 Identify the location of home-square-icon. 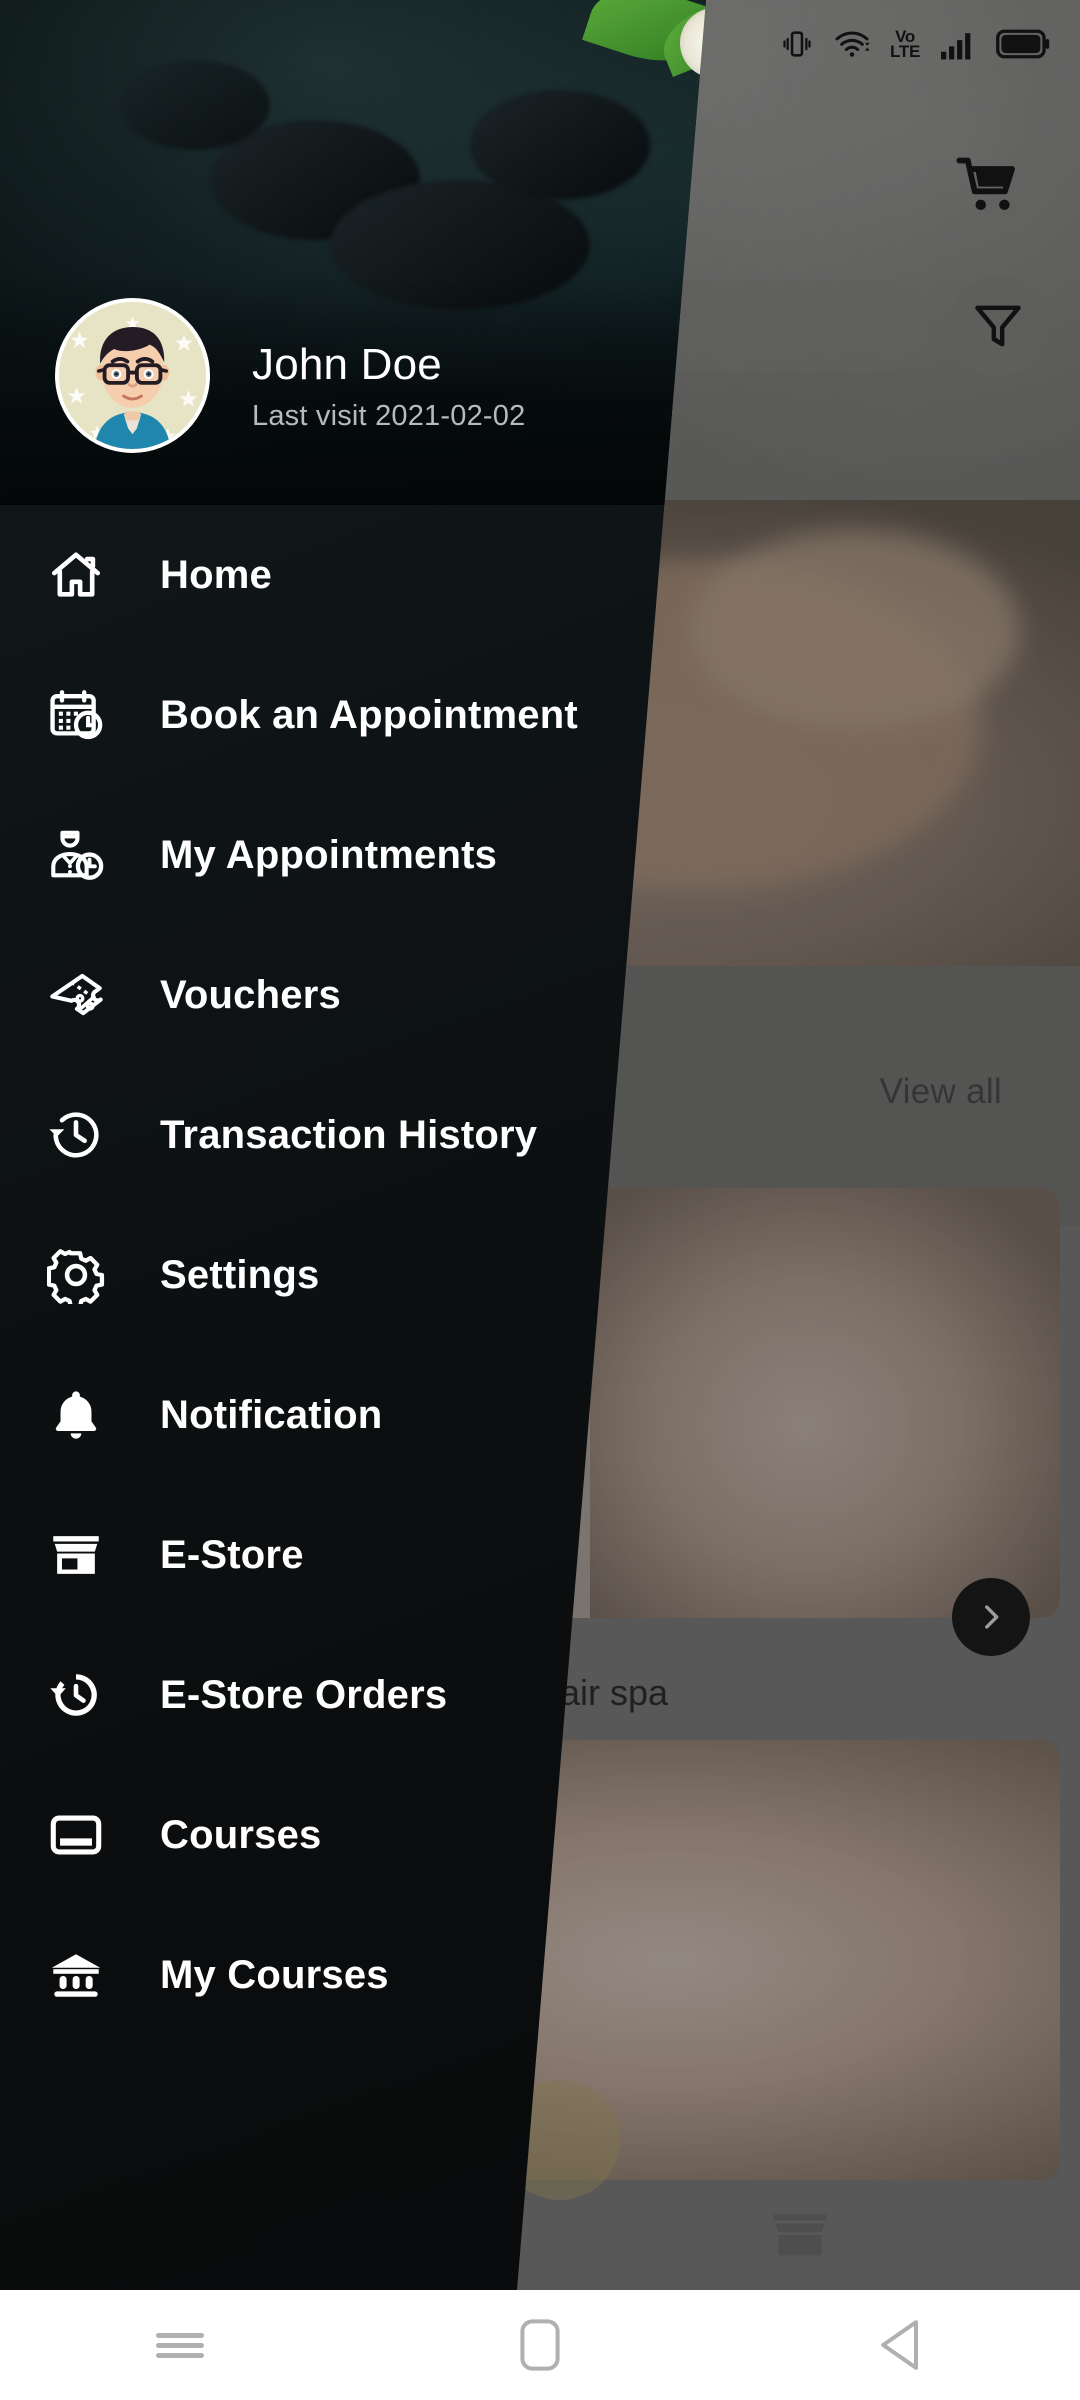
(540, 2345).